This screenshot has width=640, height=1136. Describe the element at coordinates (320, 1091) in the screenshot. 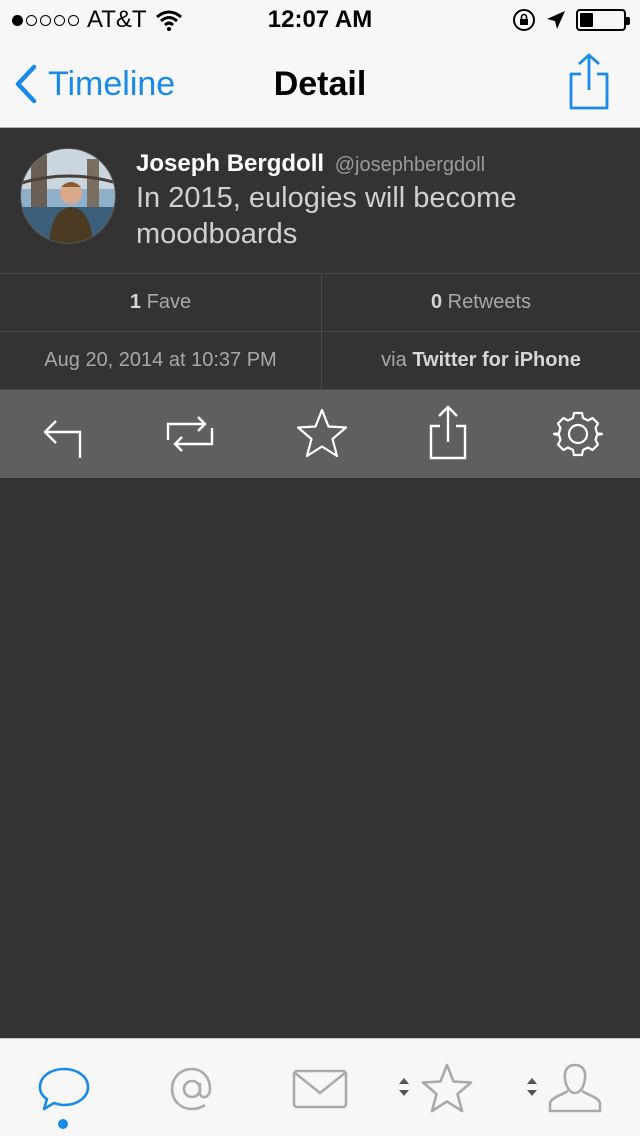

I see `messages-tab-icon` at that location.